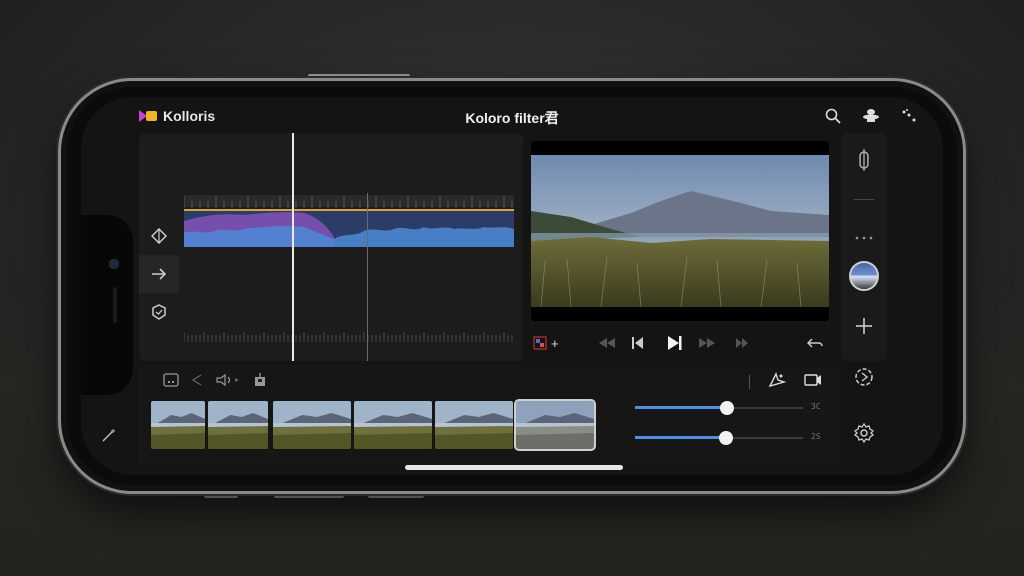  I want to click on playhead, so click(293, 247).